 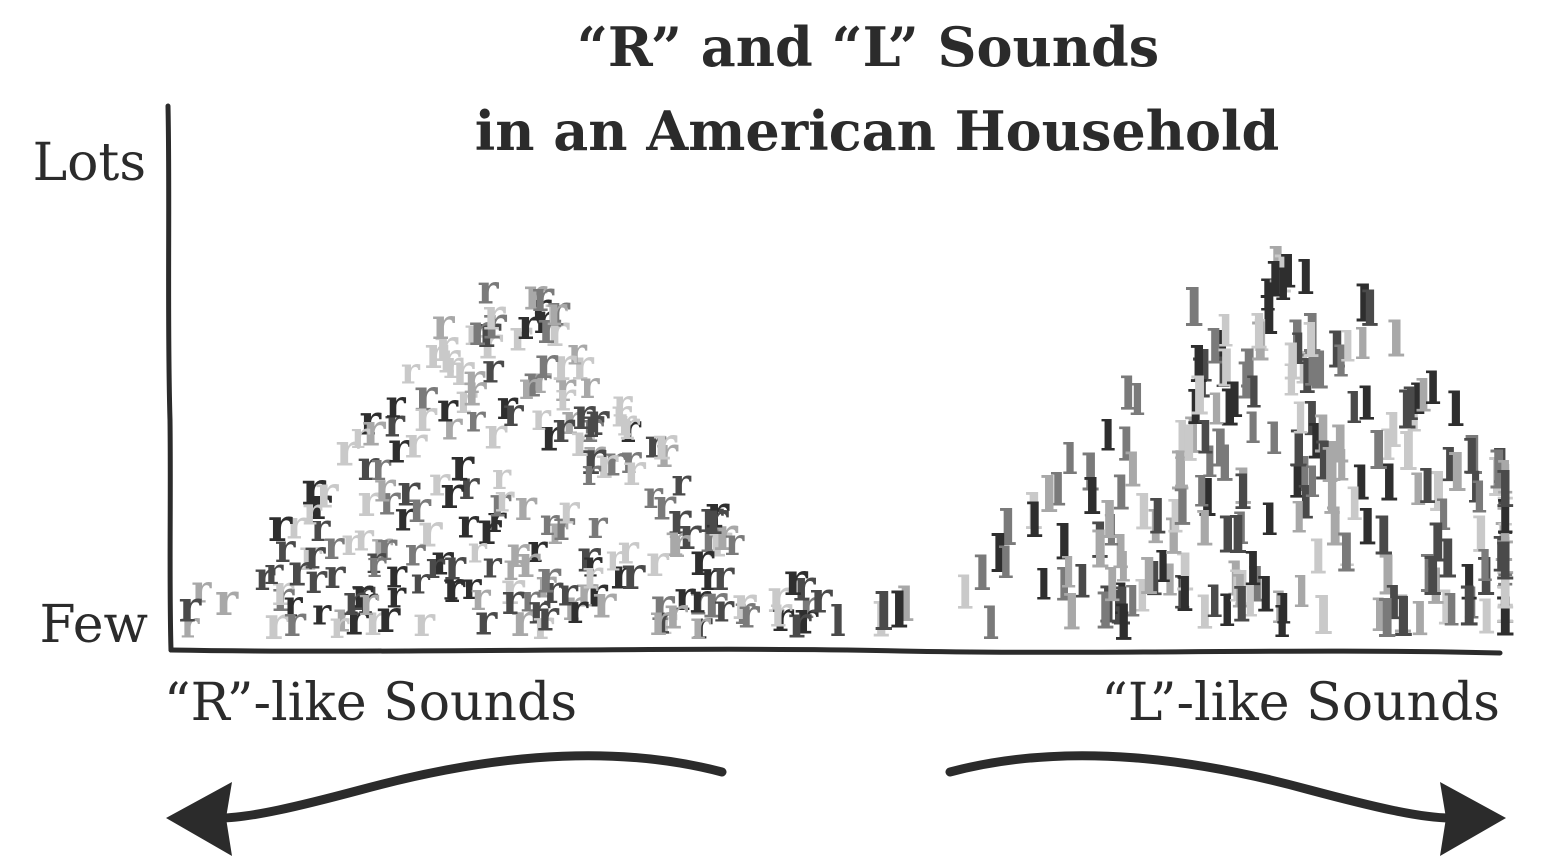 What do you see at coordinates (169, 378) in the screenshot?
I see `y-axis-line` at bounding box center [169, 378].